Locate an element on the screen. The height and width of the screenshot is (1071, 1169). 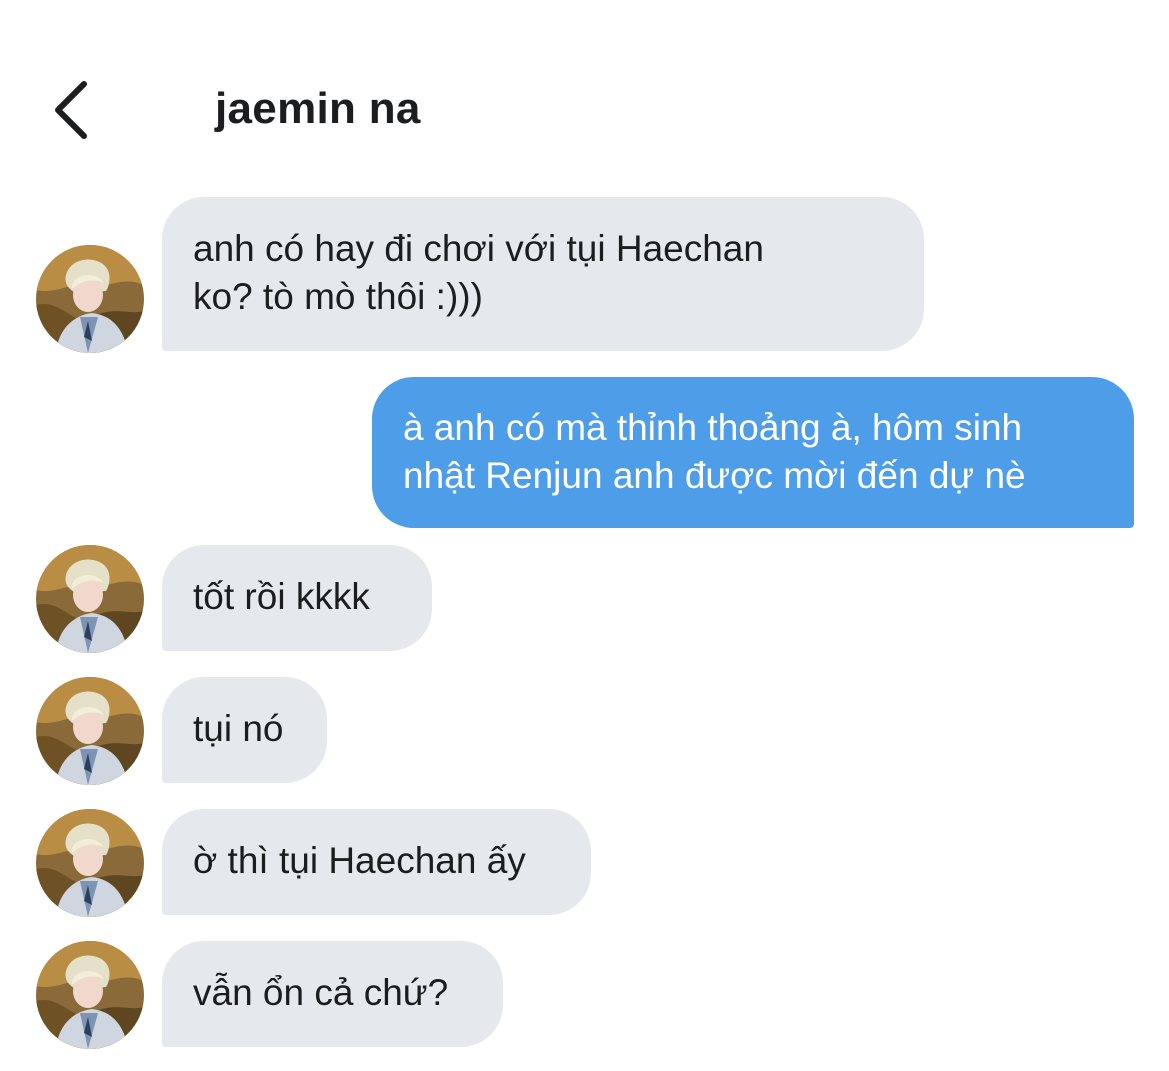
message-line: vẫn ổn cả chứ? is located at coordinates (321, 992).